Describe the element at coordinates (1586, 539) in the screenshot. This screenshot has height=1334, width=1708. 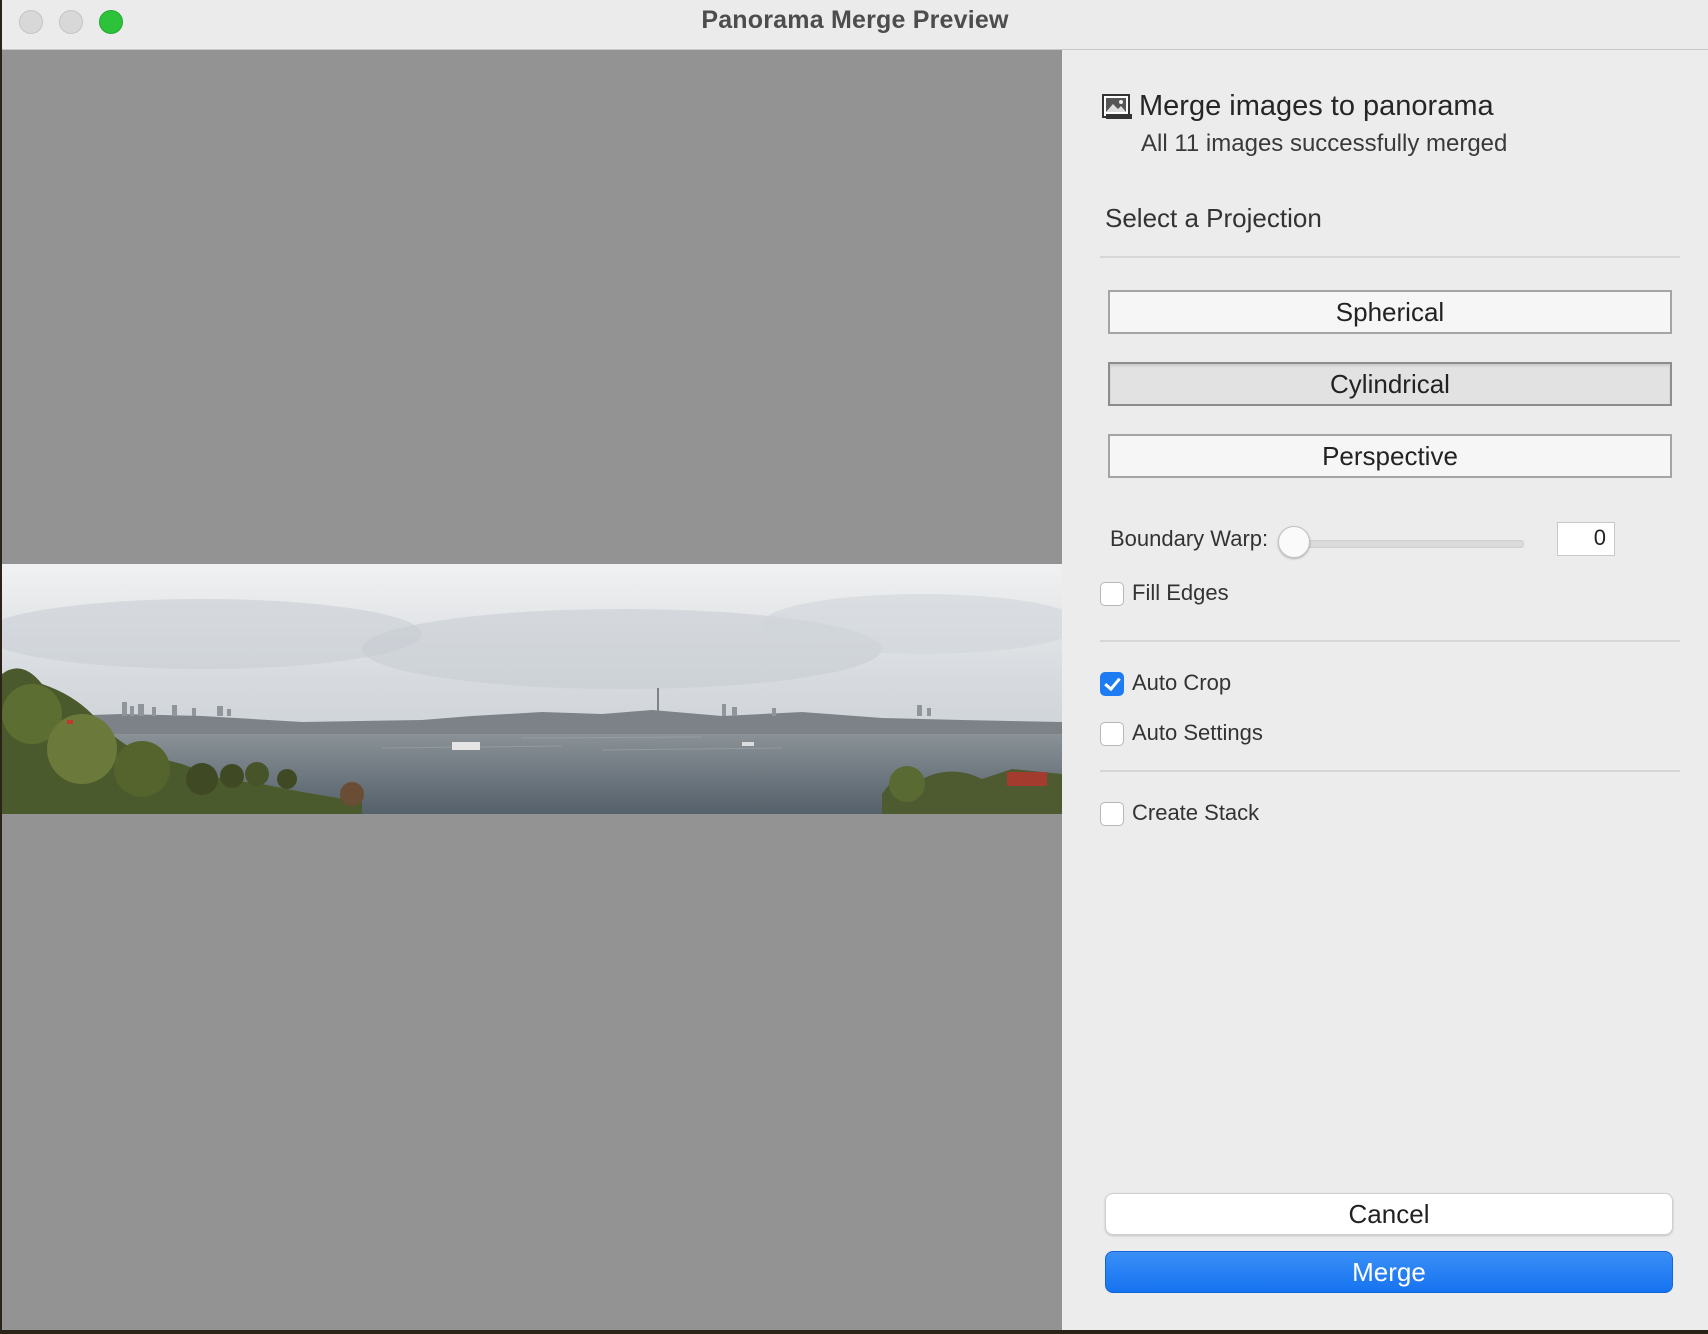
I see `boundary-warp-value-field: 0` at that location.